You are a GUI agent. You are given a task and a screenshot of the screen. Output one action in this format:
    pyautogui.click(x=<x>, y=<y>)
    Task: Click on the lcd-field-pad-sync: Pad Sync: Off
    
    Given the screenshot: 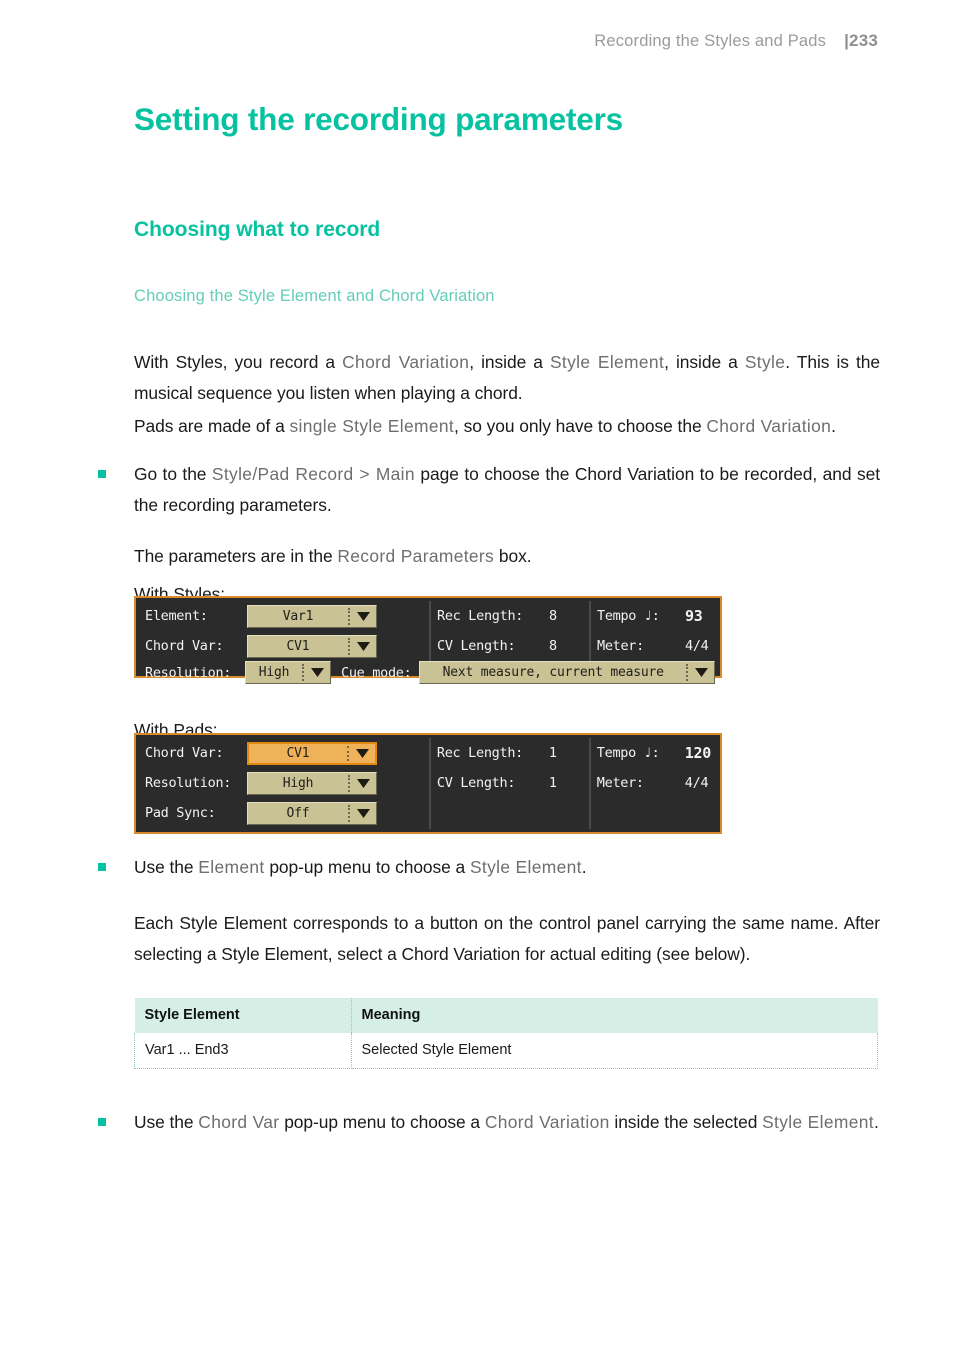 What is the action you would take?
    pyautogui.click(x=284, y=813)
    